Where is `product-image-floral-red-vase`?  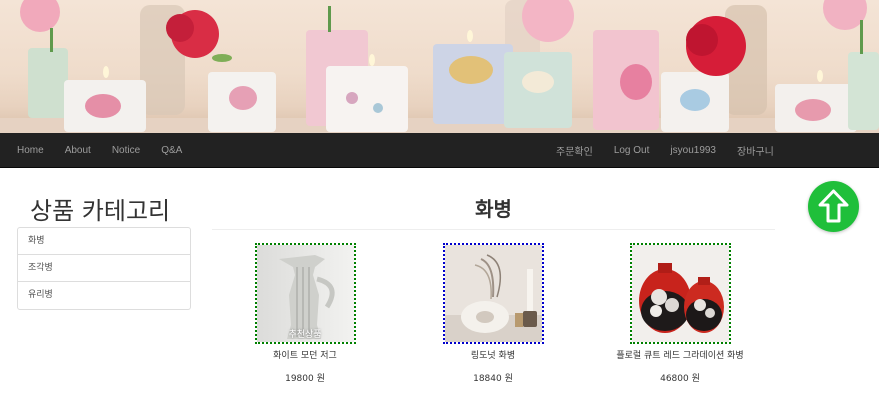 product-image-floral-red-vase is located at coordinates (680, 293).